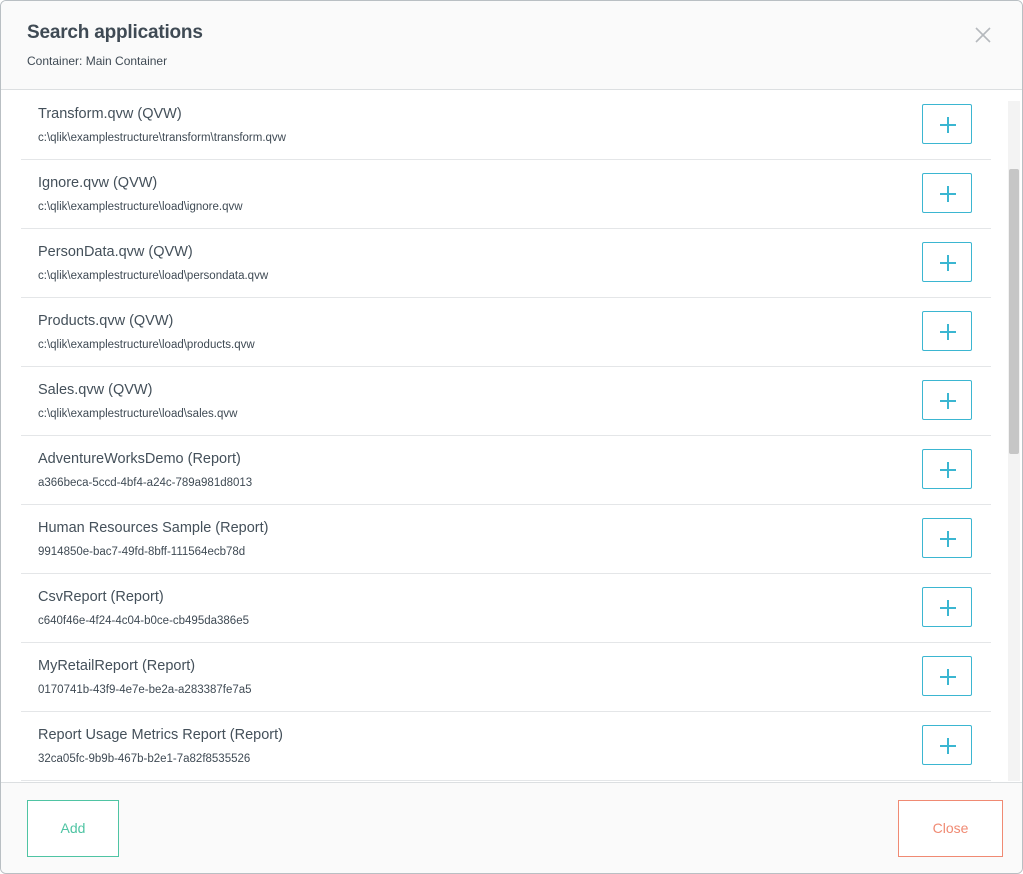 The height and width of the screenshot is (874, 1023). I want to click on application-name: Transform.qvw (QVW), so click(110, 114).